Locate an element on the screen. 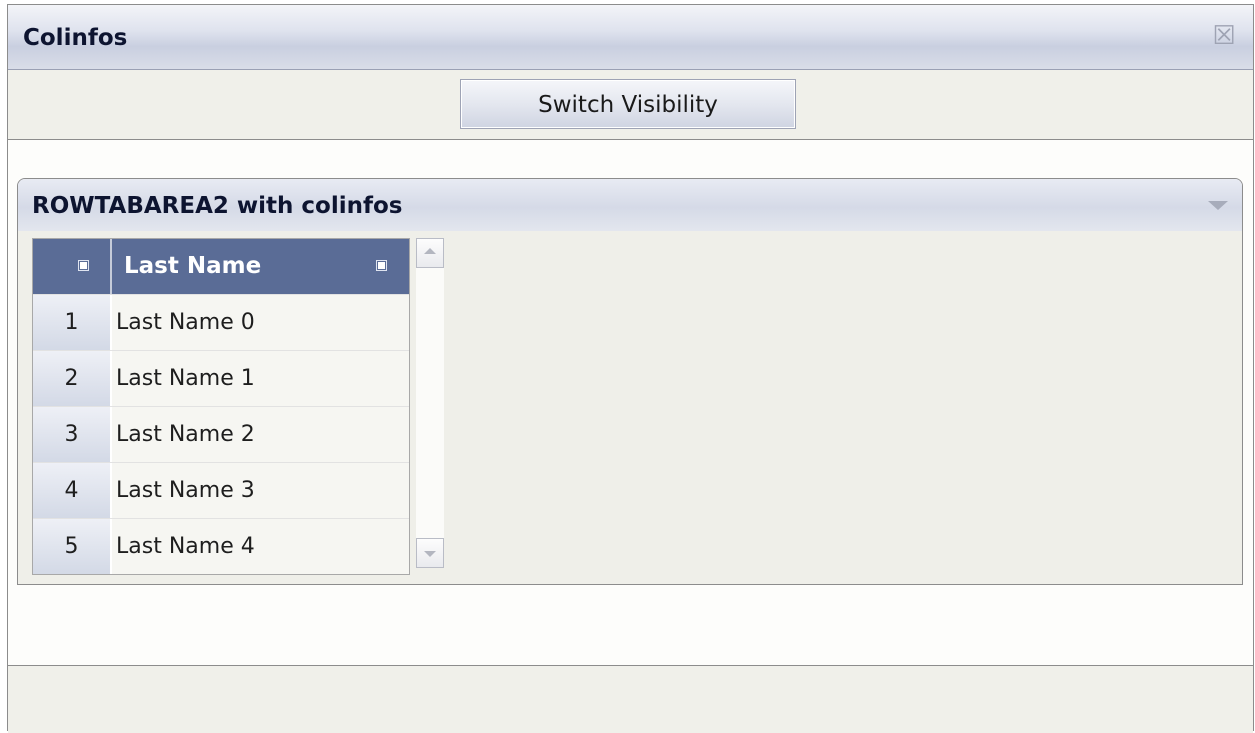 The width and height of the screenshot is (1255, 733). window-title: Colinfos is located at coordinates (75, 38).